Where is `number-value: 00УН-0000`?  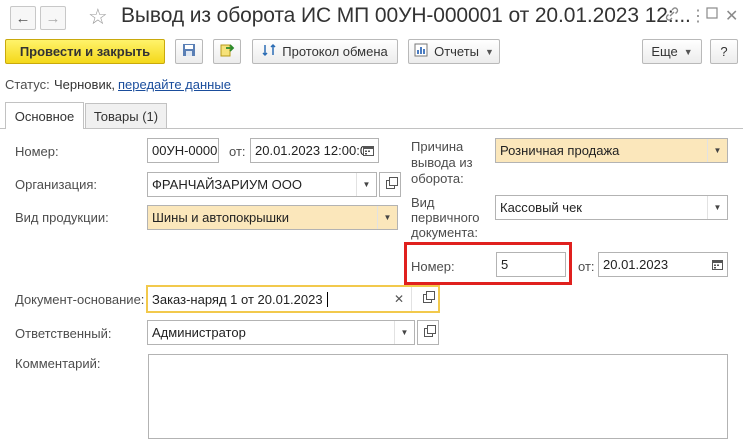
number-value: 00УН-0000 is located at coordinates (185, 150).